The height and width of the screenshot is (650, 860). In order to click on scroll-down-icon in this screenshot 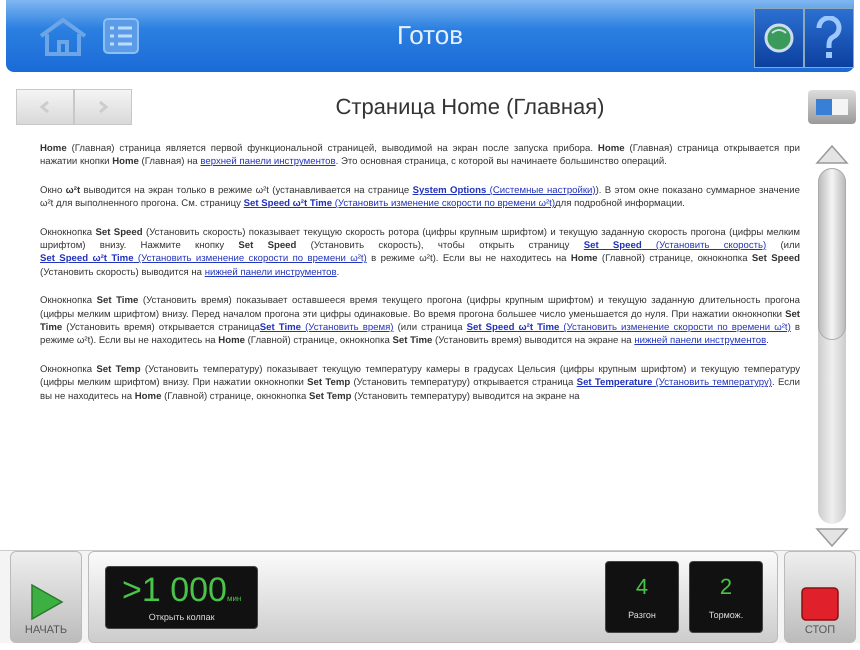, I will do `click(832, 538)`.